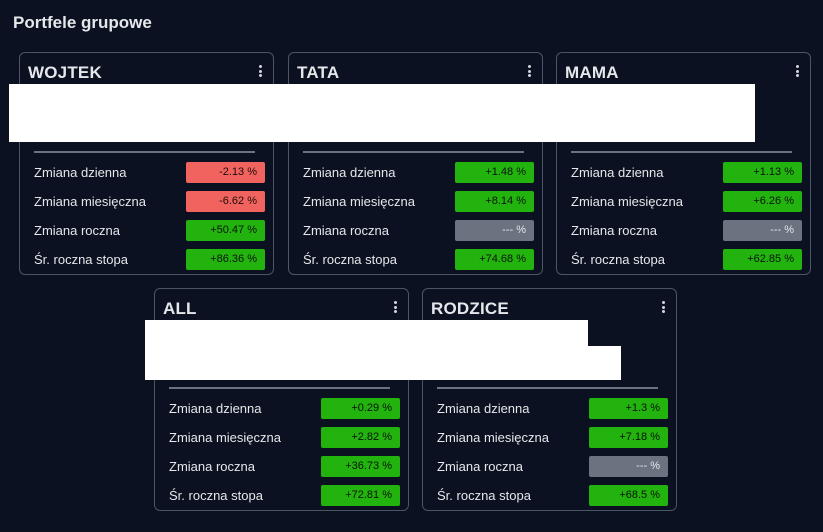  I want to click on stat-value-badge: +74.68 %, so click(494, 259).